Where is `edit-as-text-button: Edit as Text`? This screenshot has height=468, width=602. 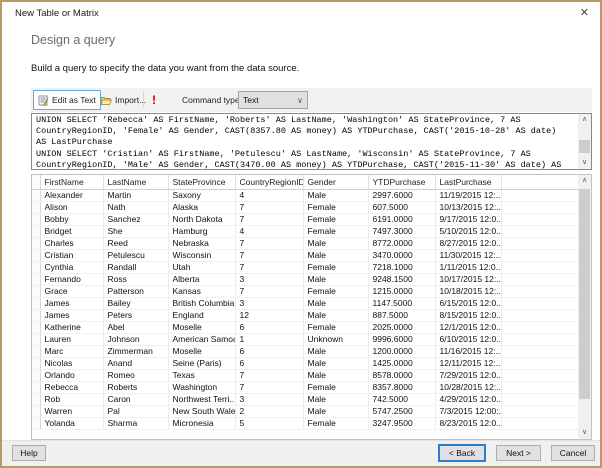 edit-as-text-button: Edit as Text is located at coordinates (67, 100).